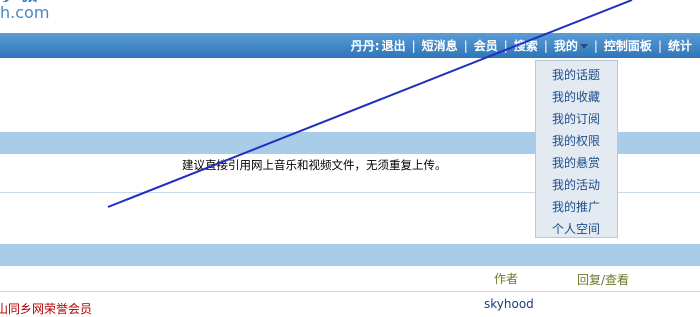 The height and width of the screenshot is (317, 700). I want to click on menu-item-my-topics: 我的话题, so click(576, 74).